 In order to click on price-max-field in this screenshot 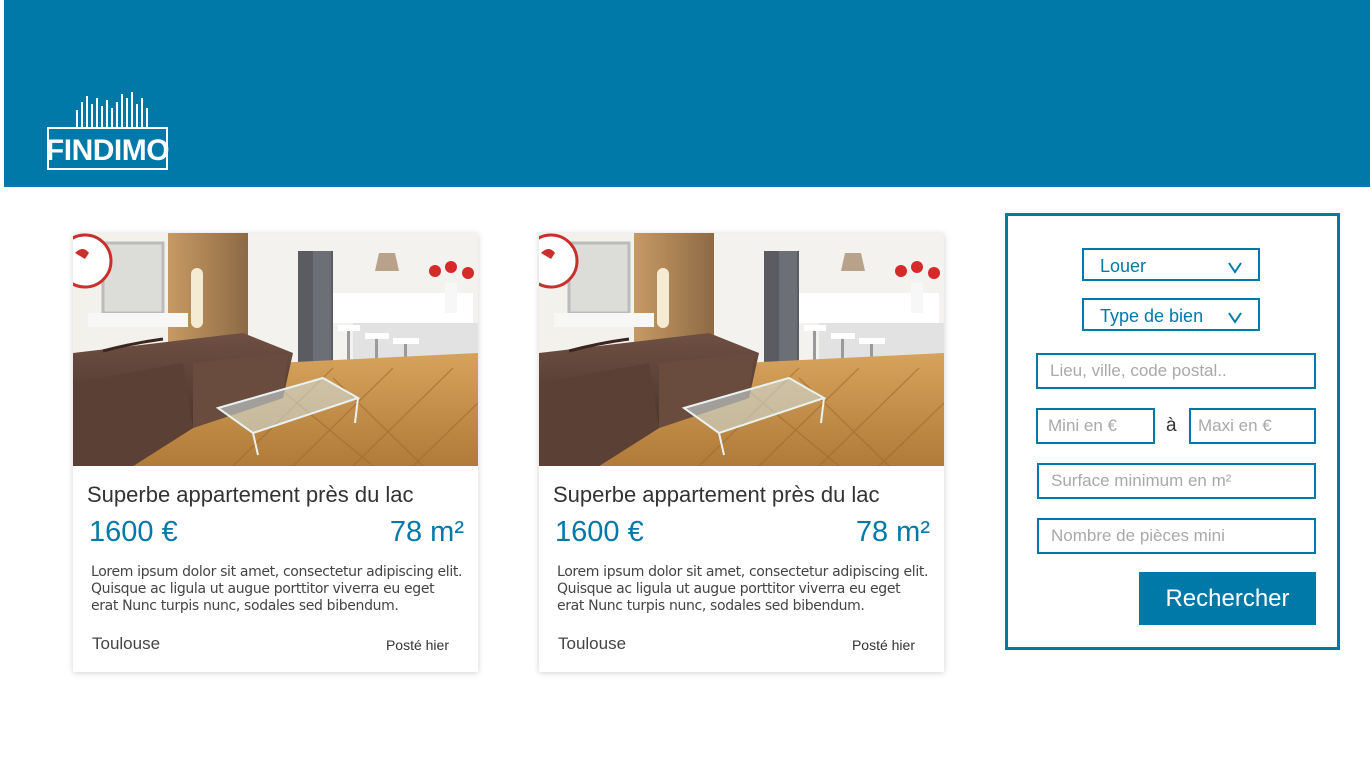, I will do `click(1252, 426)`.